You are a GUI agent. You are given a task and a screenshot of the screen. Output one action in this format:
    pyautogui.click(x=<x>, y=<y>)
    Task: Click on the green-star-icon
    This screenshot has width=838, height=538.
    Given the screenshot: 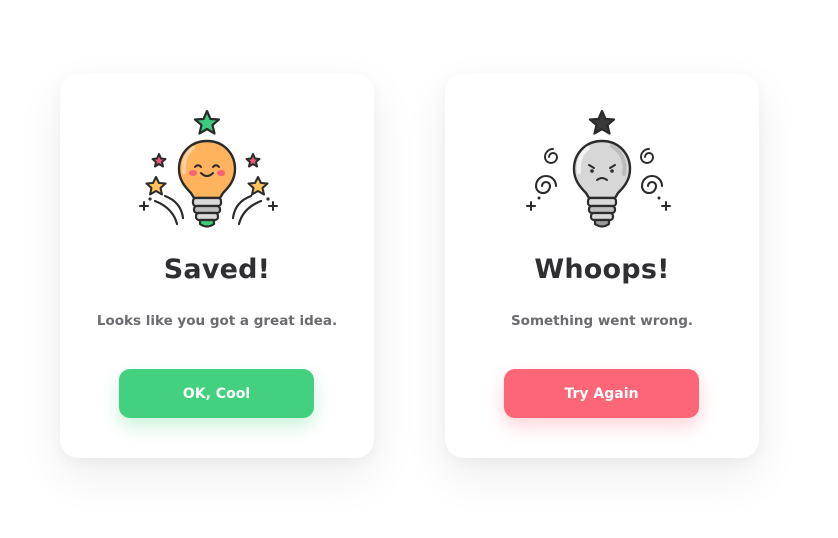 What is the action you would take?
    pyautogui.click(x=207, y=122)
    